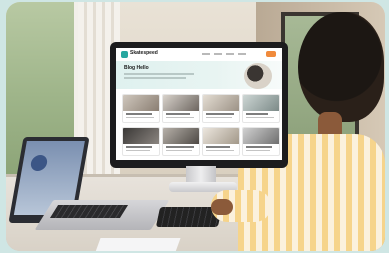 The width and height of the screenshot is (389, 253). I want to click on person-hair, so click(341, 67).